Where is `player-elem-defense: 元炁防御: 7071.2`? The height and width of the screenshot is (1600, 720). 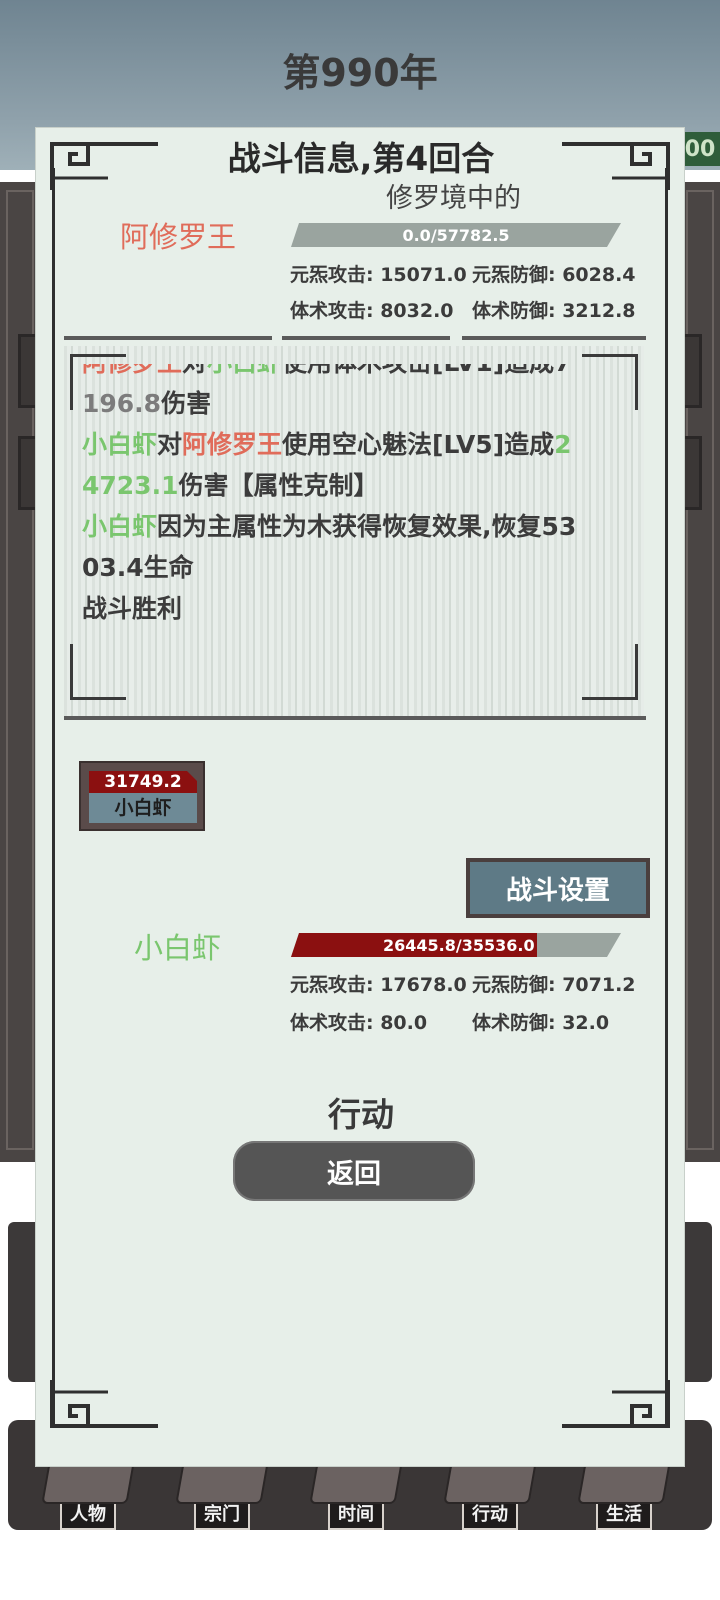 player-elem-defense: 元炁防御: 7071.2 is located at coordinates (554, 985).